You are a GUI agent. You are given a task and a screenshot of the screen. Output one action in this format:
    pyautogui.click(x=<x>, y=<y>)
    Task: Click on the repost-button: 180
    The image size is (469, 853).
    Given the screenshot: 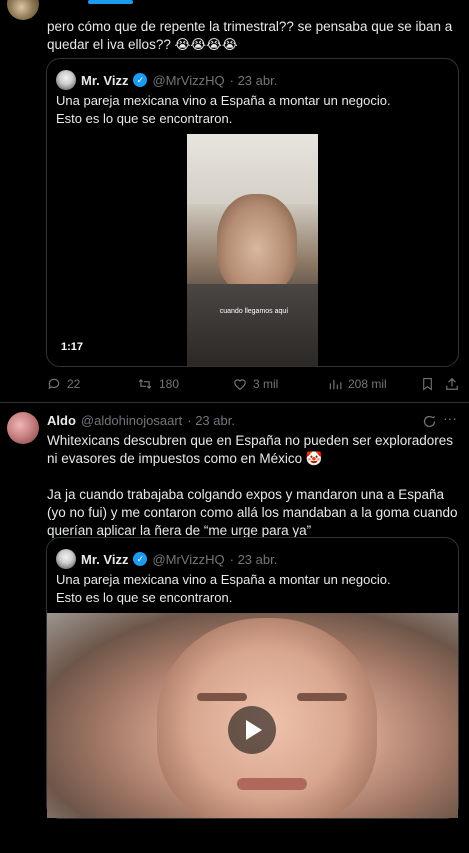 What is the action you would take?
    pyautogui.click(x=158, y=384)
    